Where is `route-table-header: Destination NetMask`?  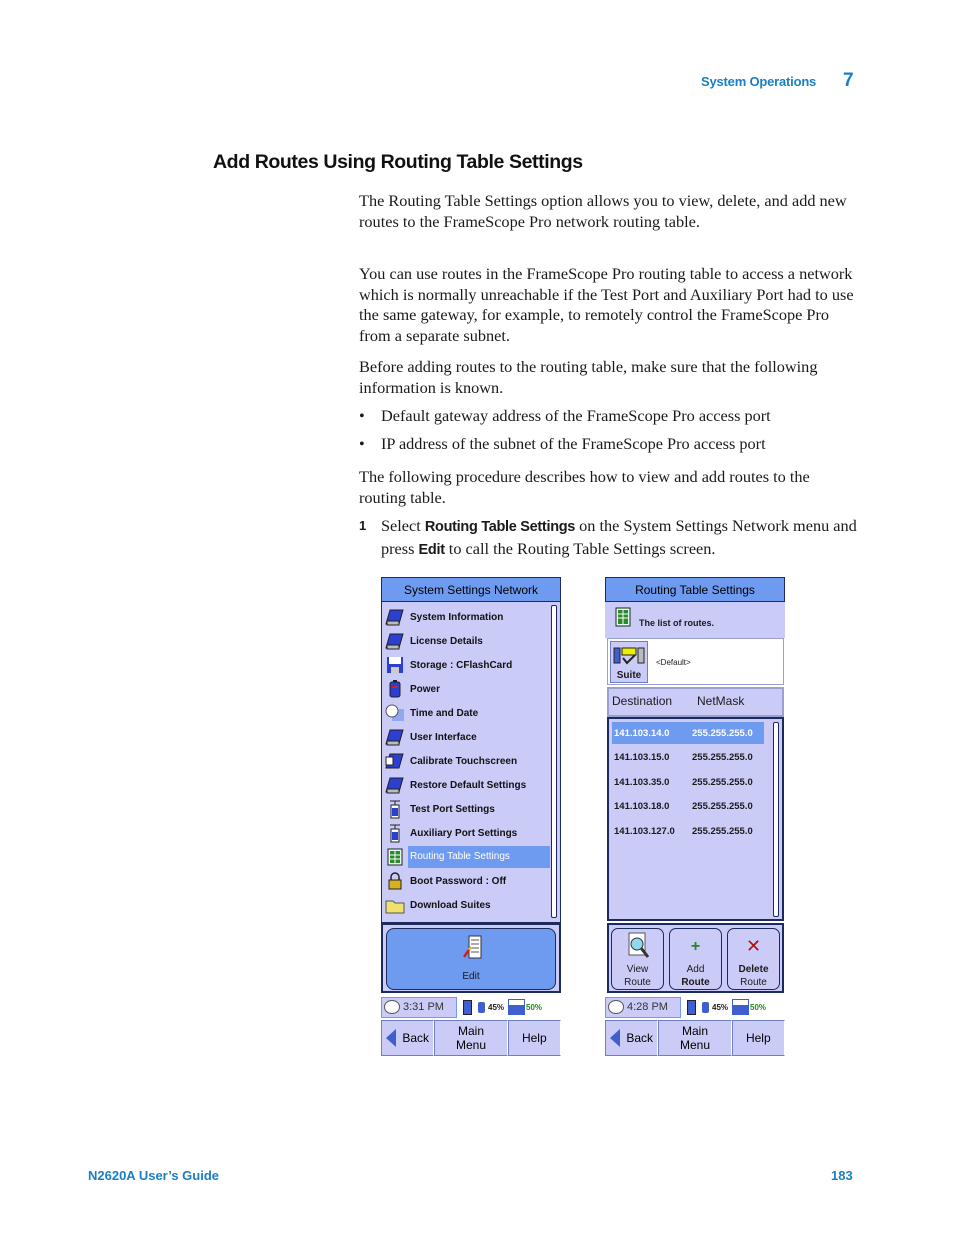 route-table-header: Destination NetMask is located at coordinates (695, 702).